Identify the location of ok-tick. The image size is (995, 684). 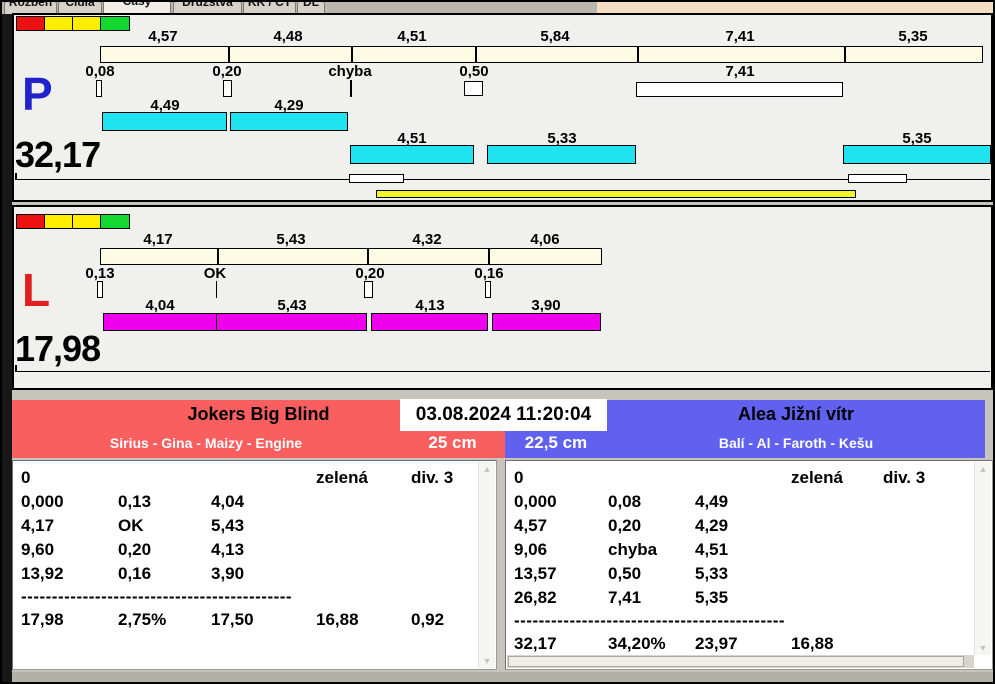
(216, 289).